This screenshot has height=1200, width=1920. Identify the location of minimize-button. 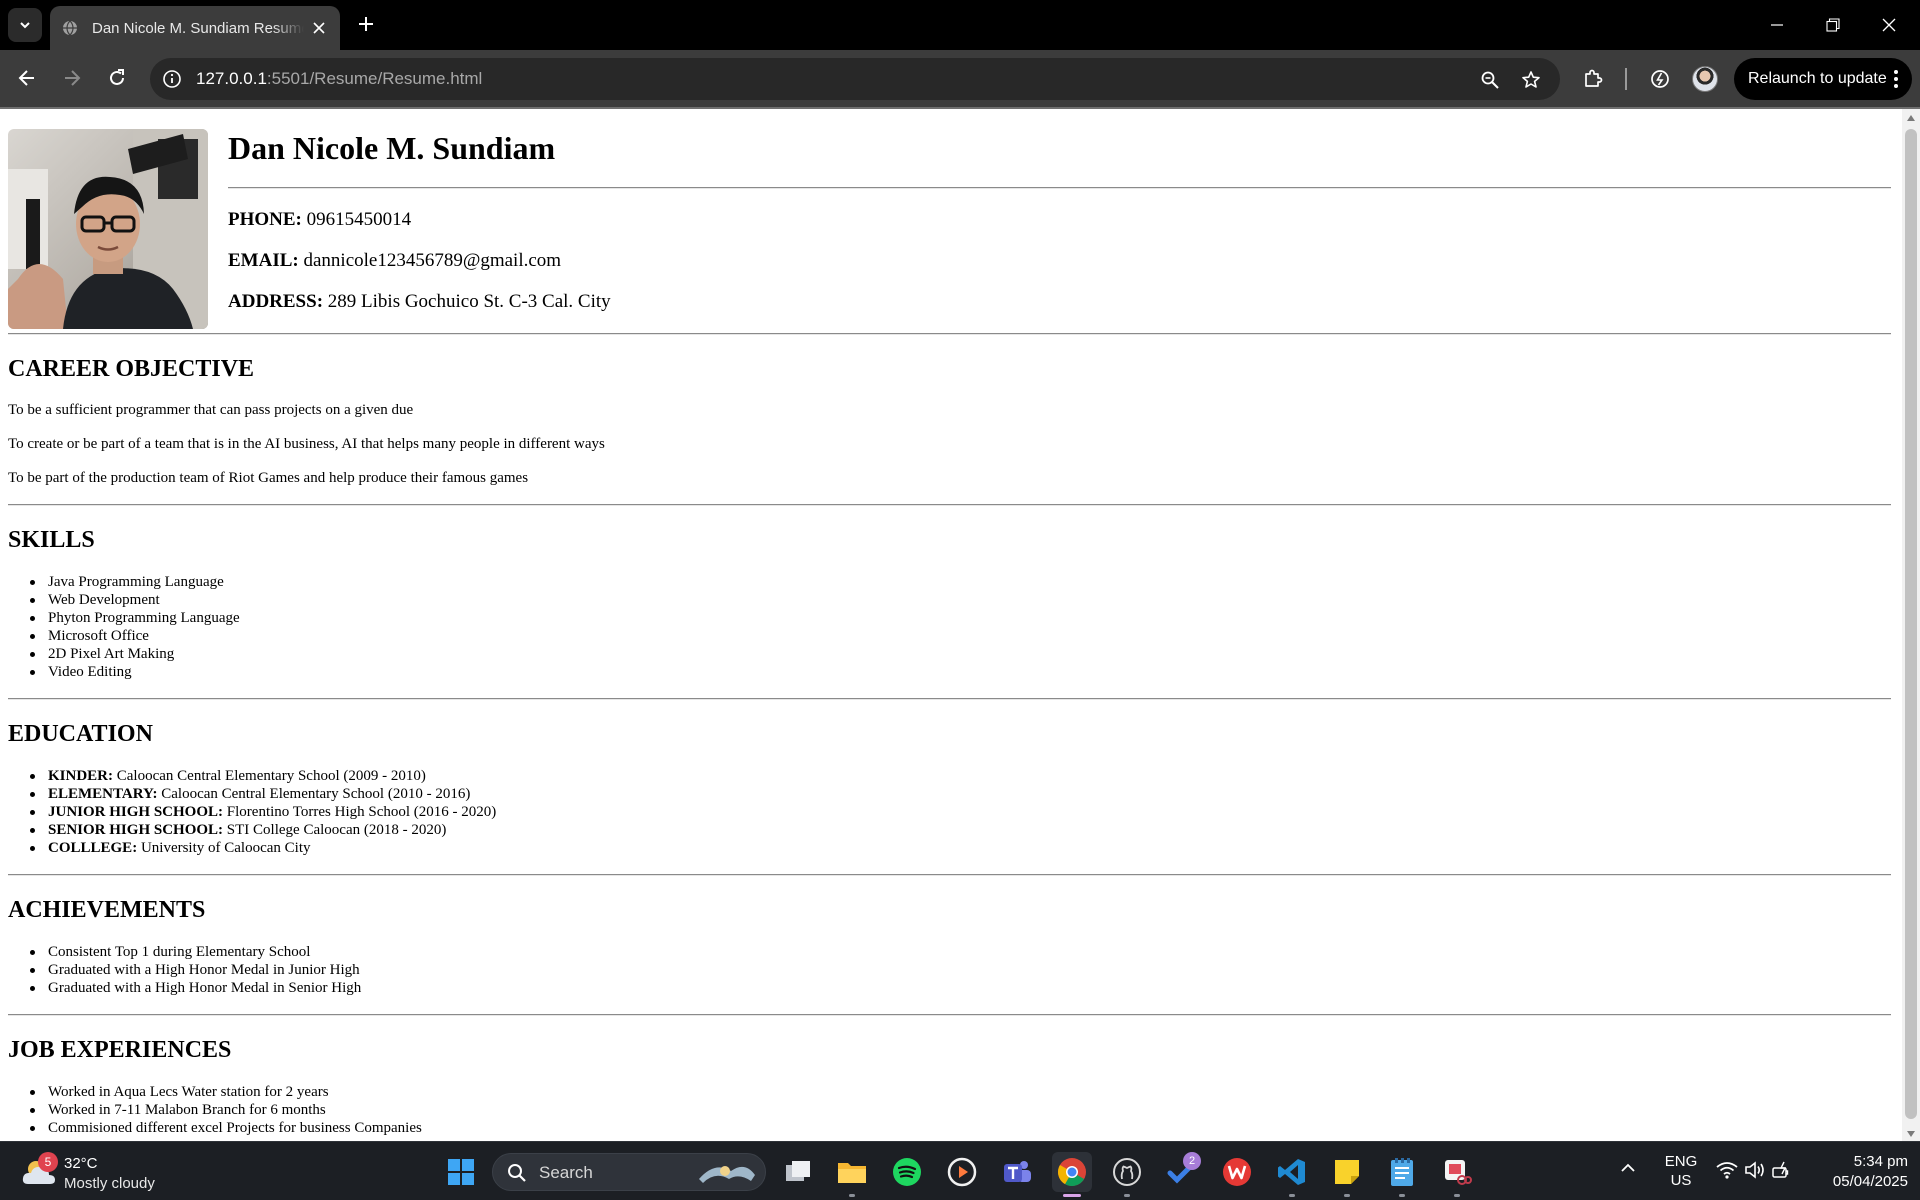
(1777, 25).